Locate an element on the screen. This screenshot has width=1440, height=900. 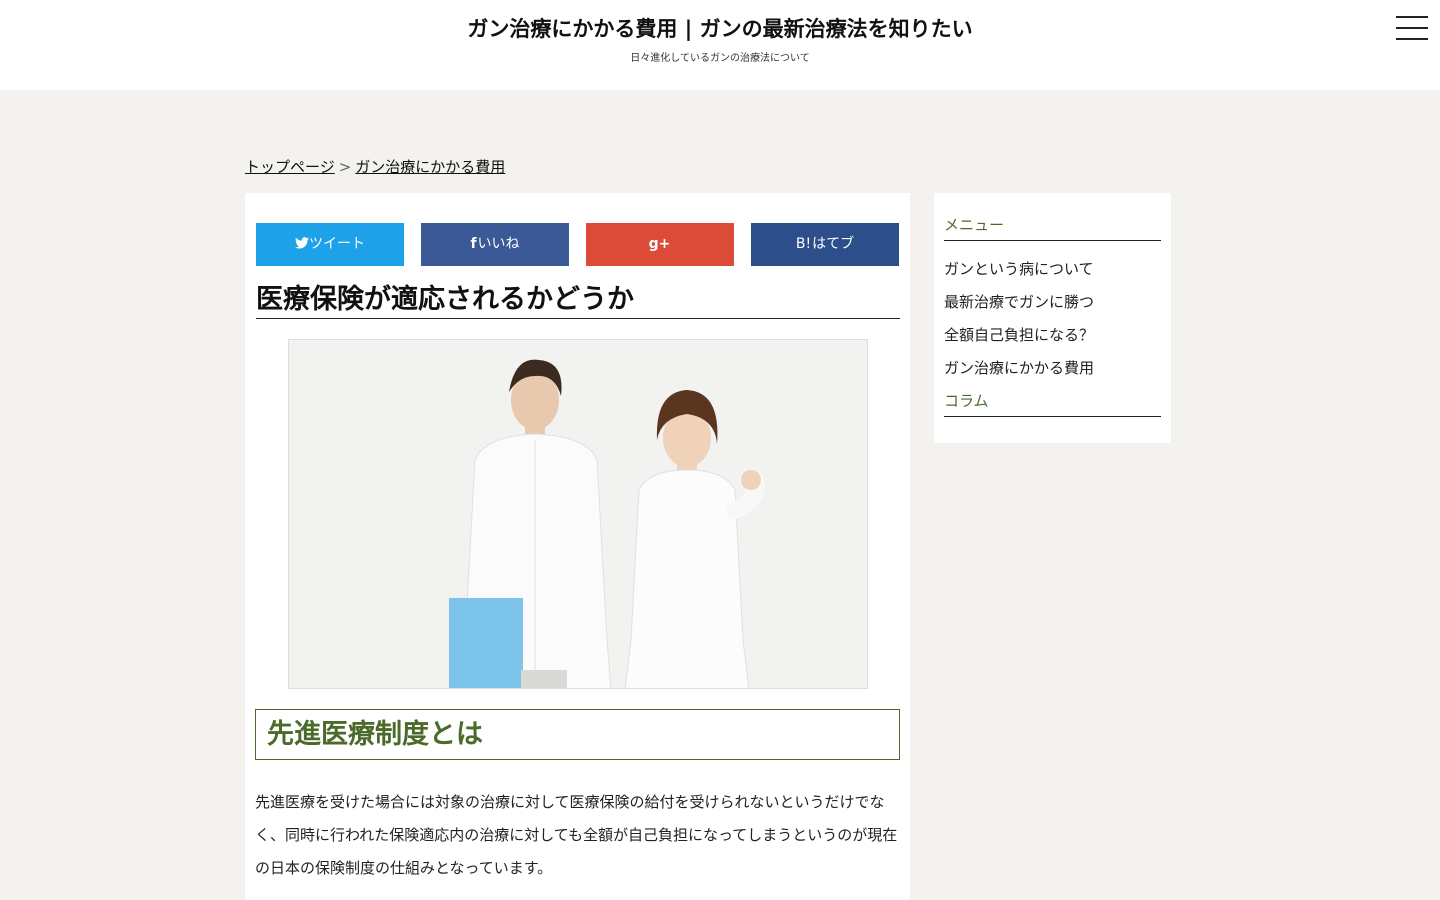
facebook-icon: f is located at coordinates (473, 244).